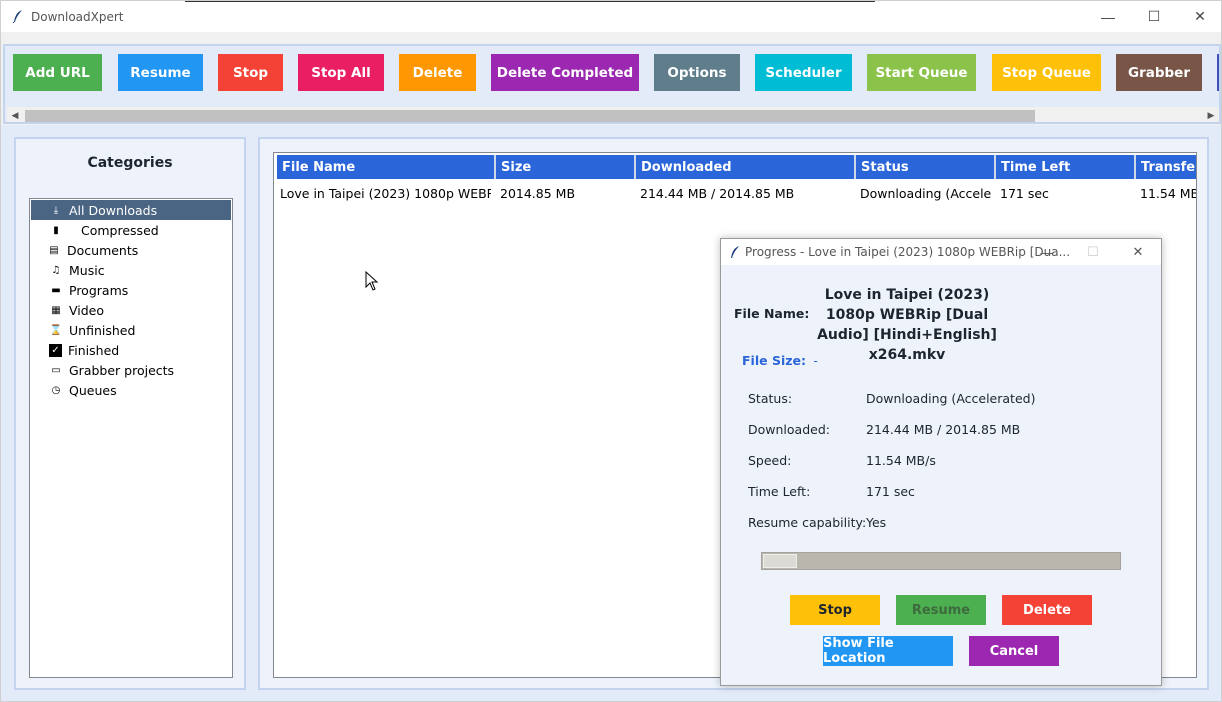  What do you see at coordinates (56, 330) in the screenshot?
I see `hourglass-icon: ⌛` at bounding box center [56, 330].